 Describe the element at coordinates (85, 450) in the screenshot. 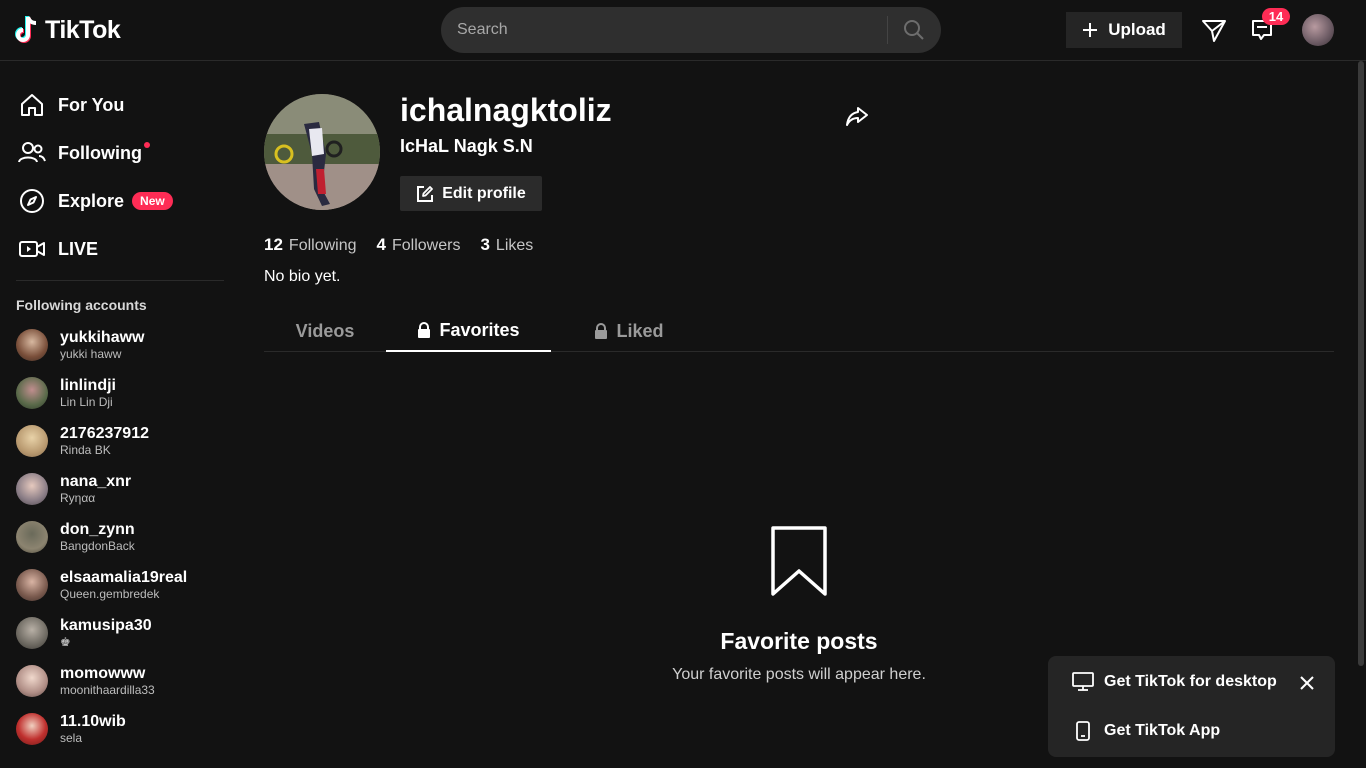

I see `account-name: Rinda BK` at that location.